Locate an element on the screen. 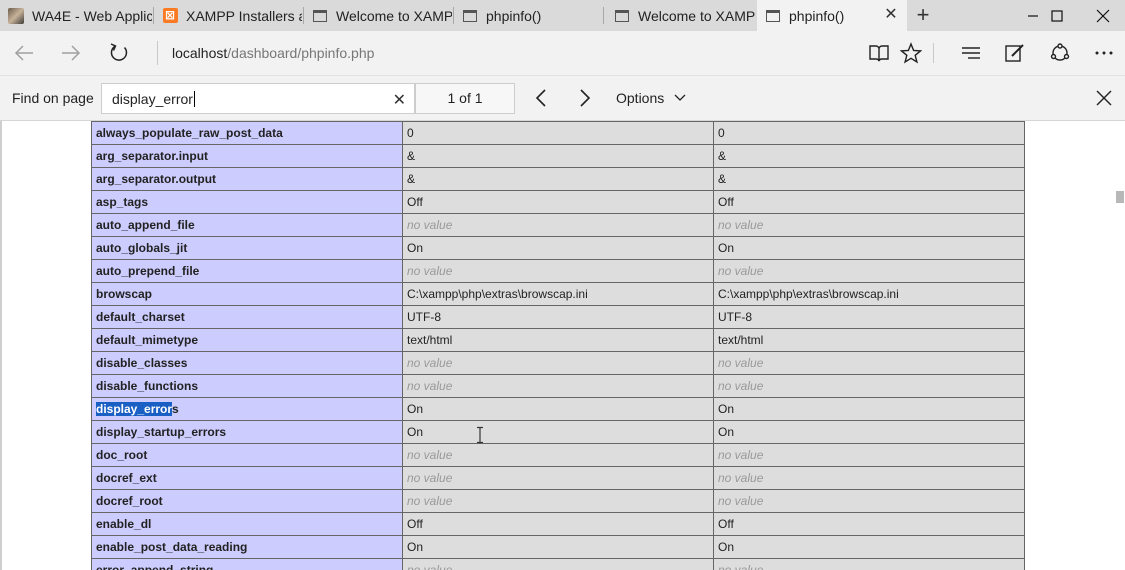  directive-name: display_errors is located at coordinates (247, 409).